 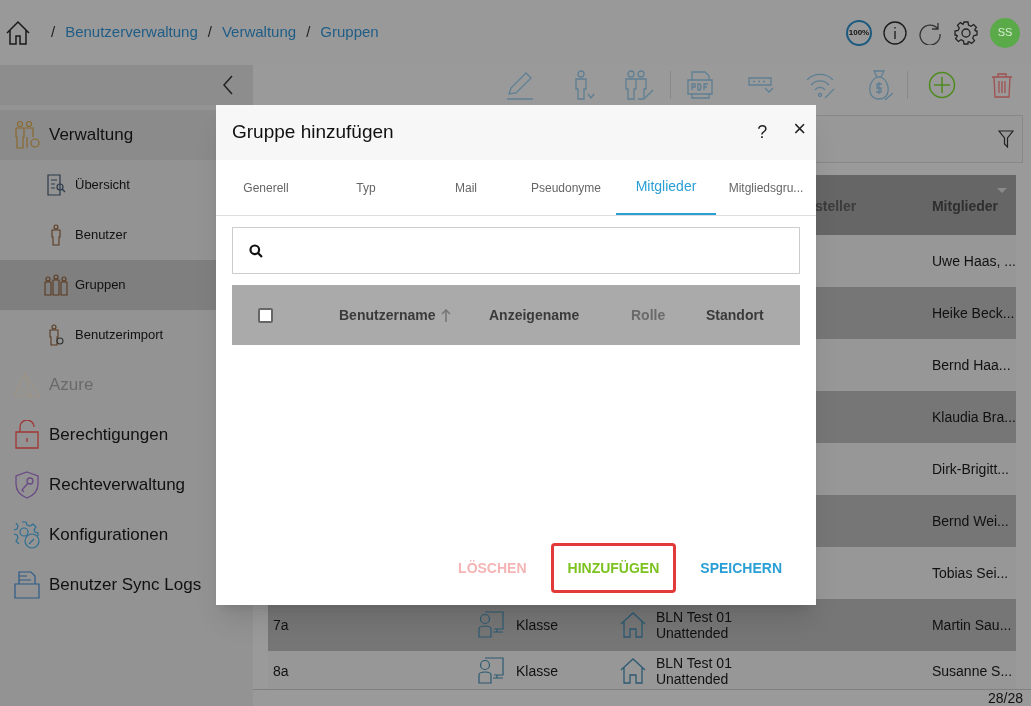 What do you see at coordinates (566, 187) in the screenshot?
I see `tab: Pseudonyme` at bounding box center [566, 187].